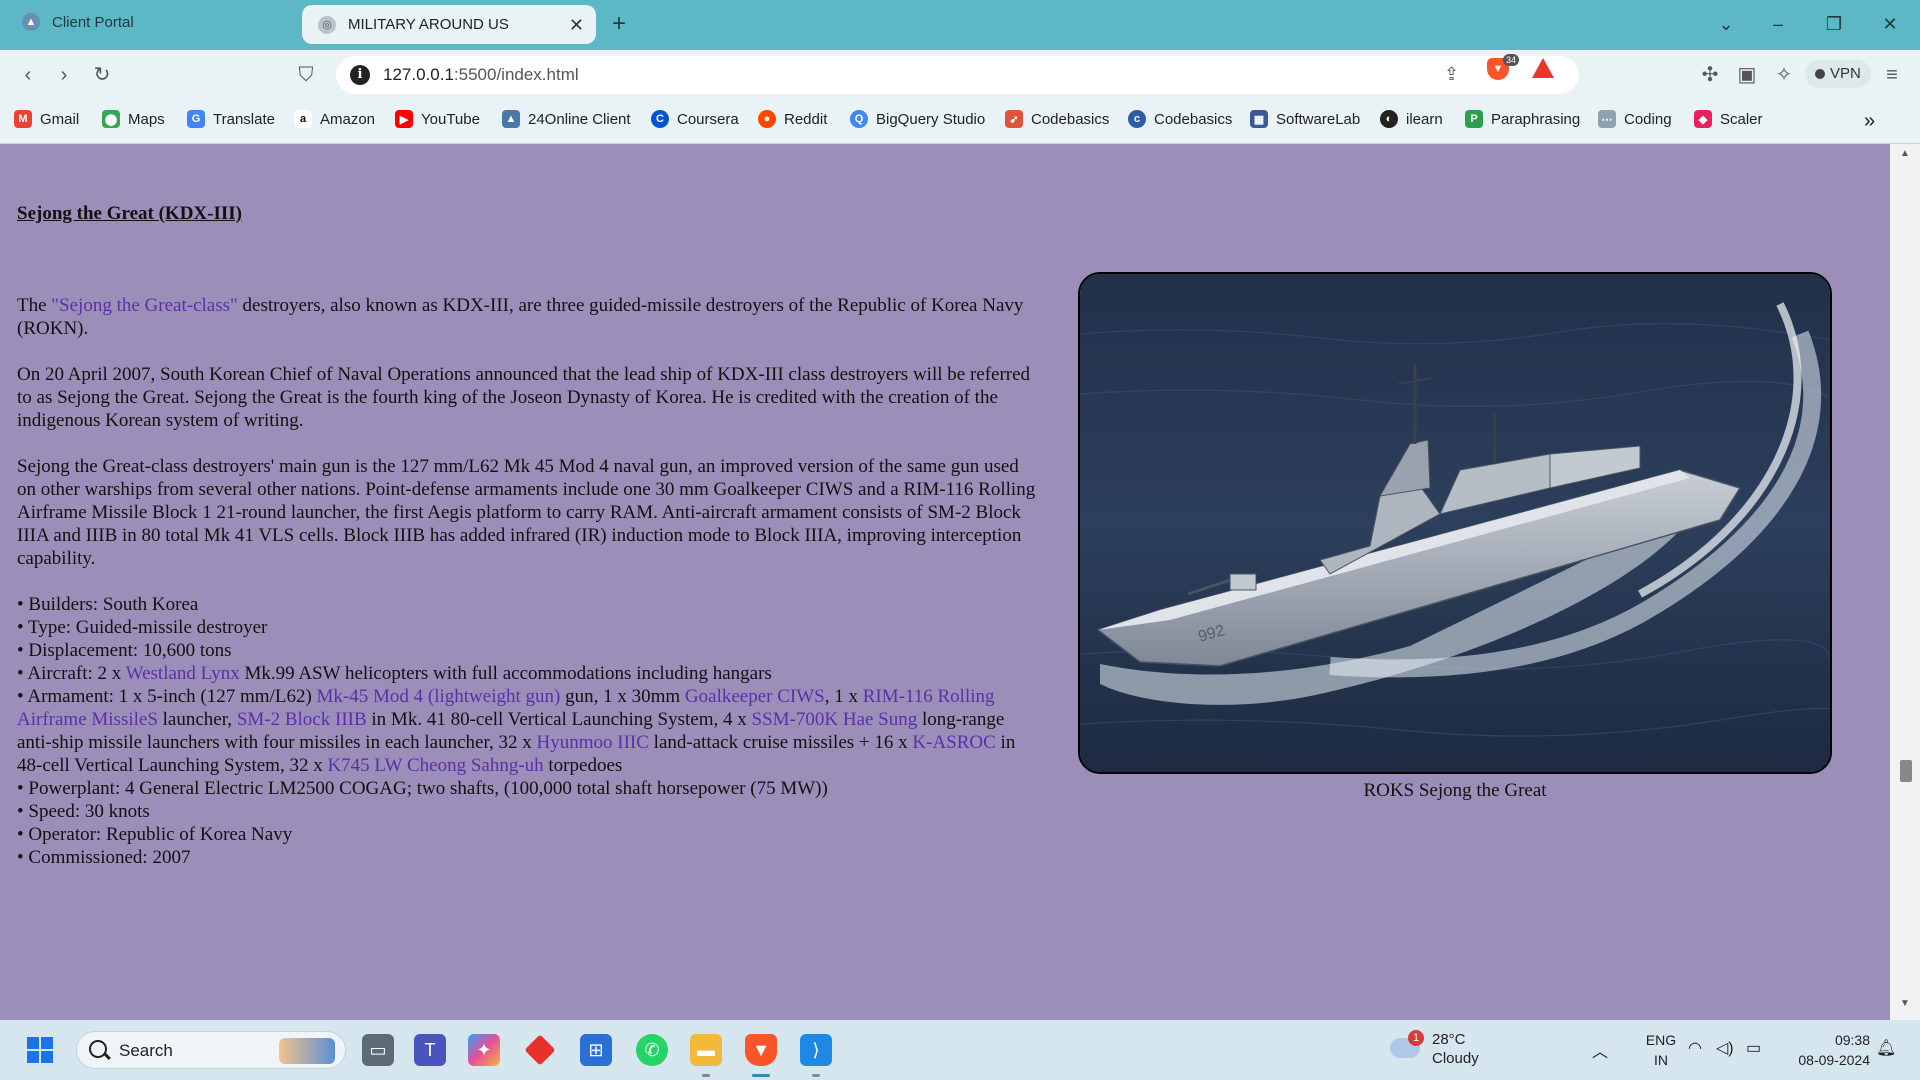  Describe the element at coordinates (859, 119) in the screenshot. I see `bigquery-icon: Q` at that location.